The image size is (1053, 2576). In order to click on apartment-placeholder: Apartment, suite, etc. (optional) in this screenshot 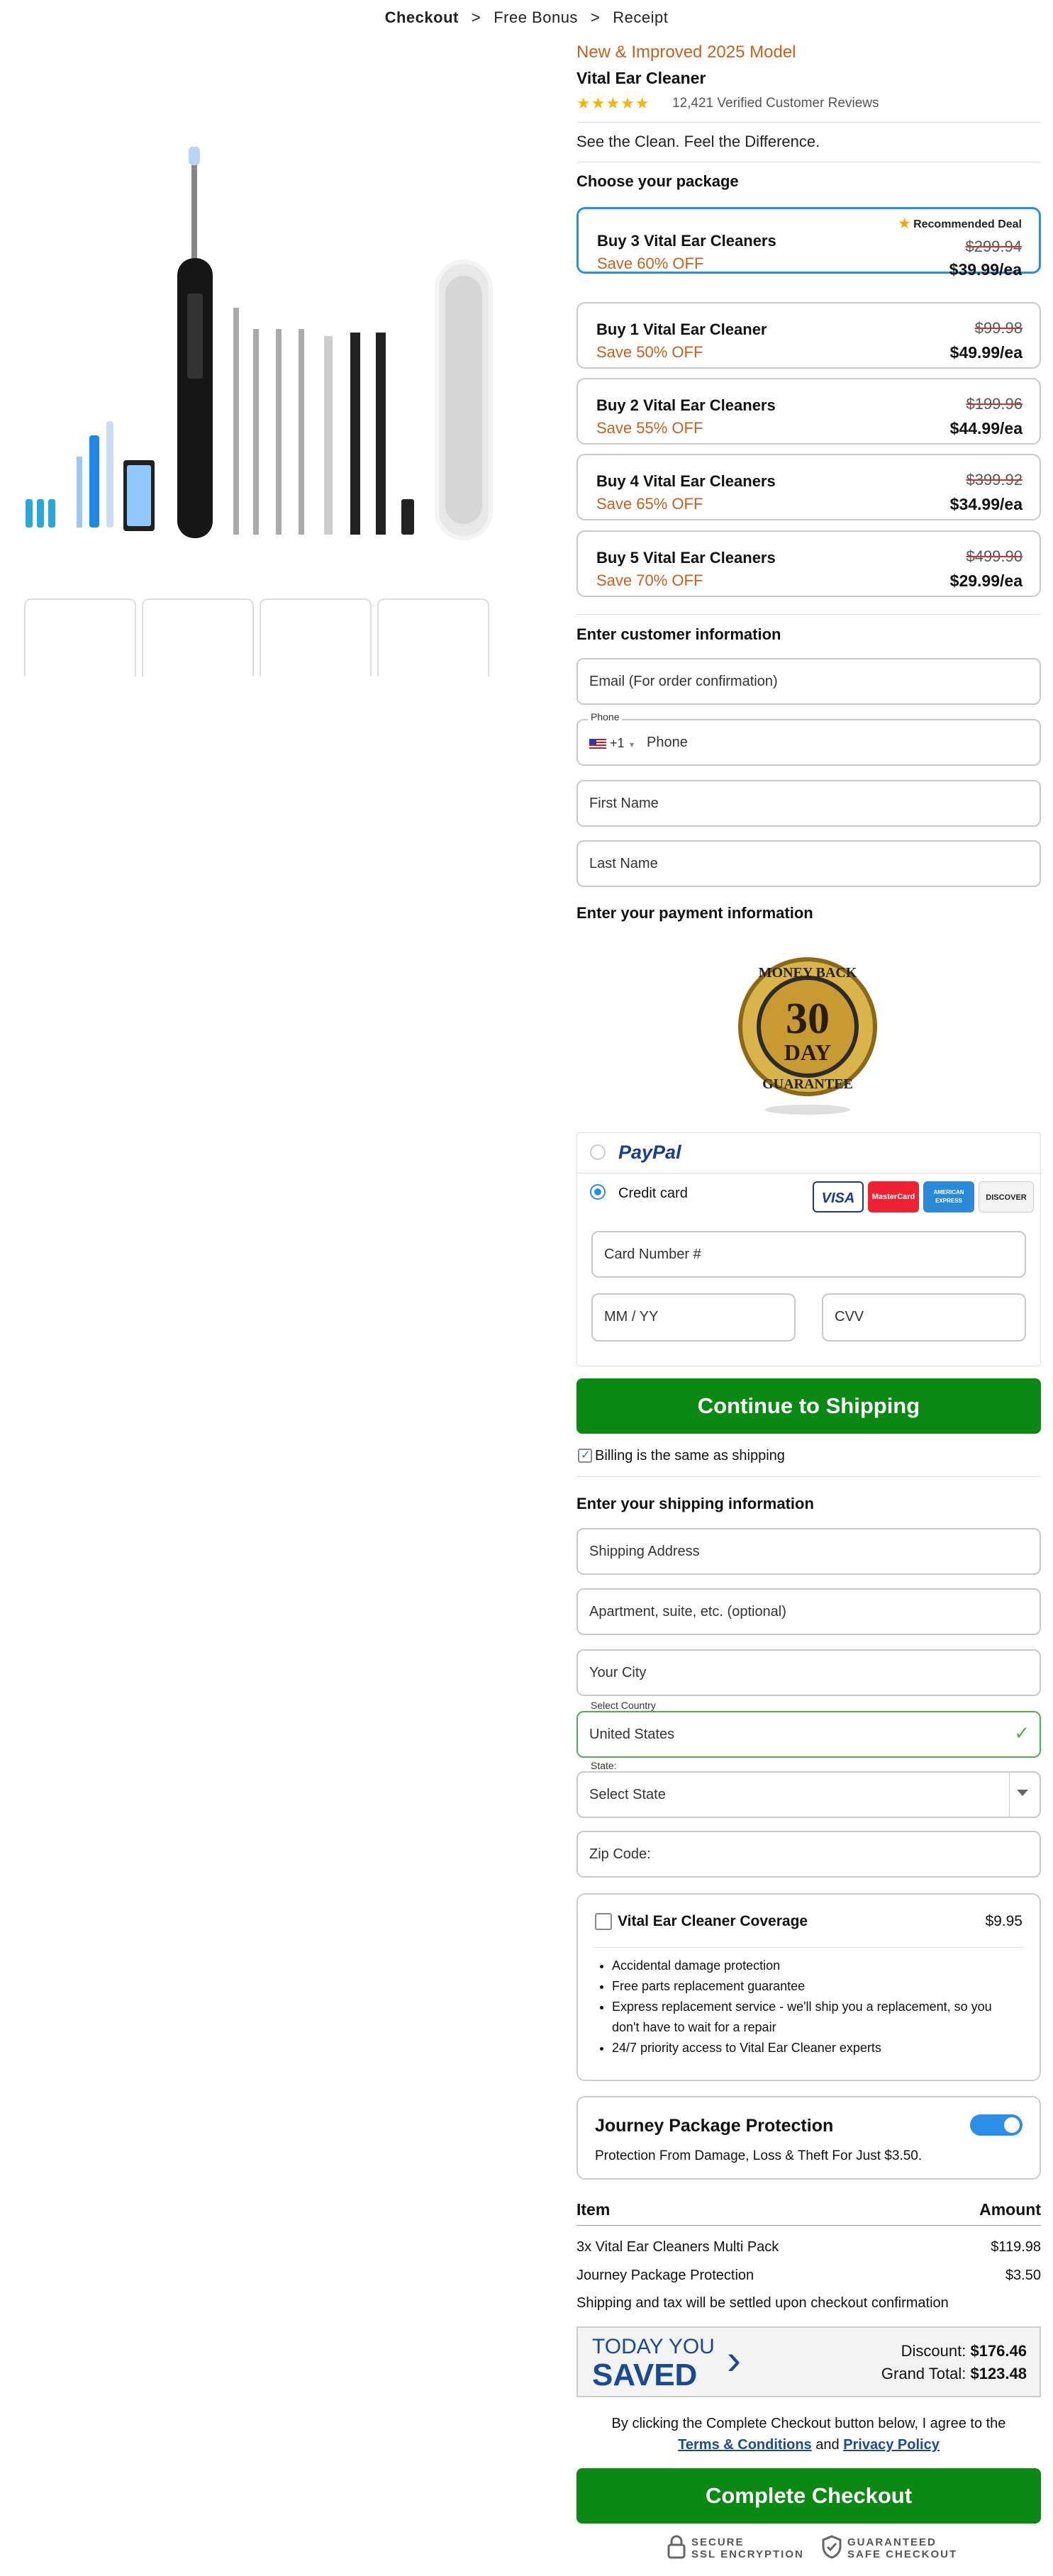, I will do `click(687, 1612)`.